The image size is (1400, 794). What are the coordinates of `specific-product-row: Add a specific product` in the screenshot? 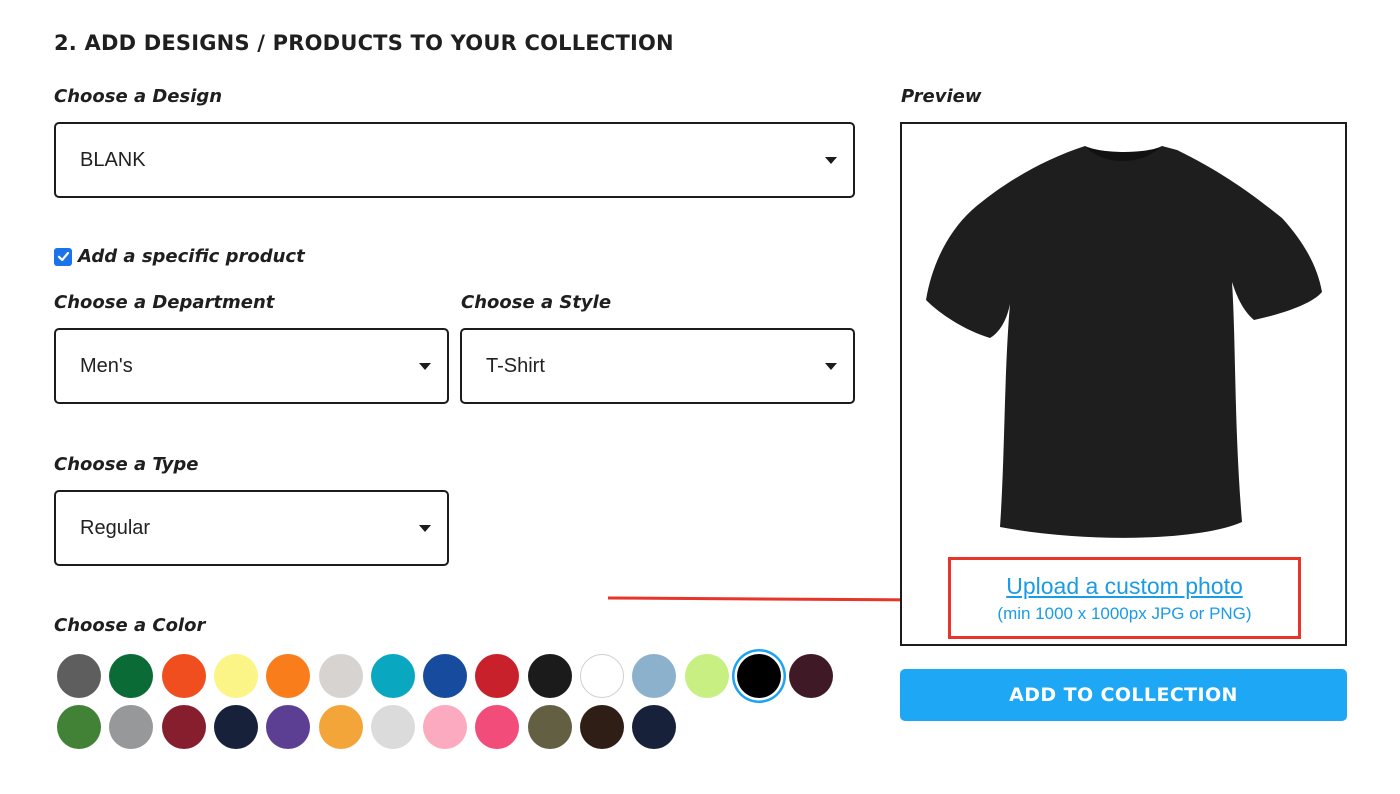 It's located at (179, 256).